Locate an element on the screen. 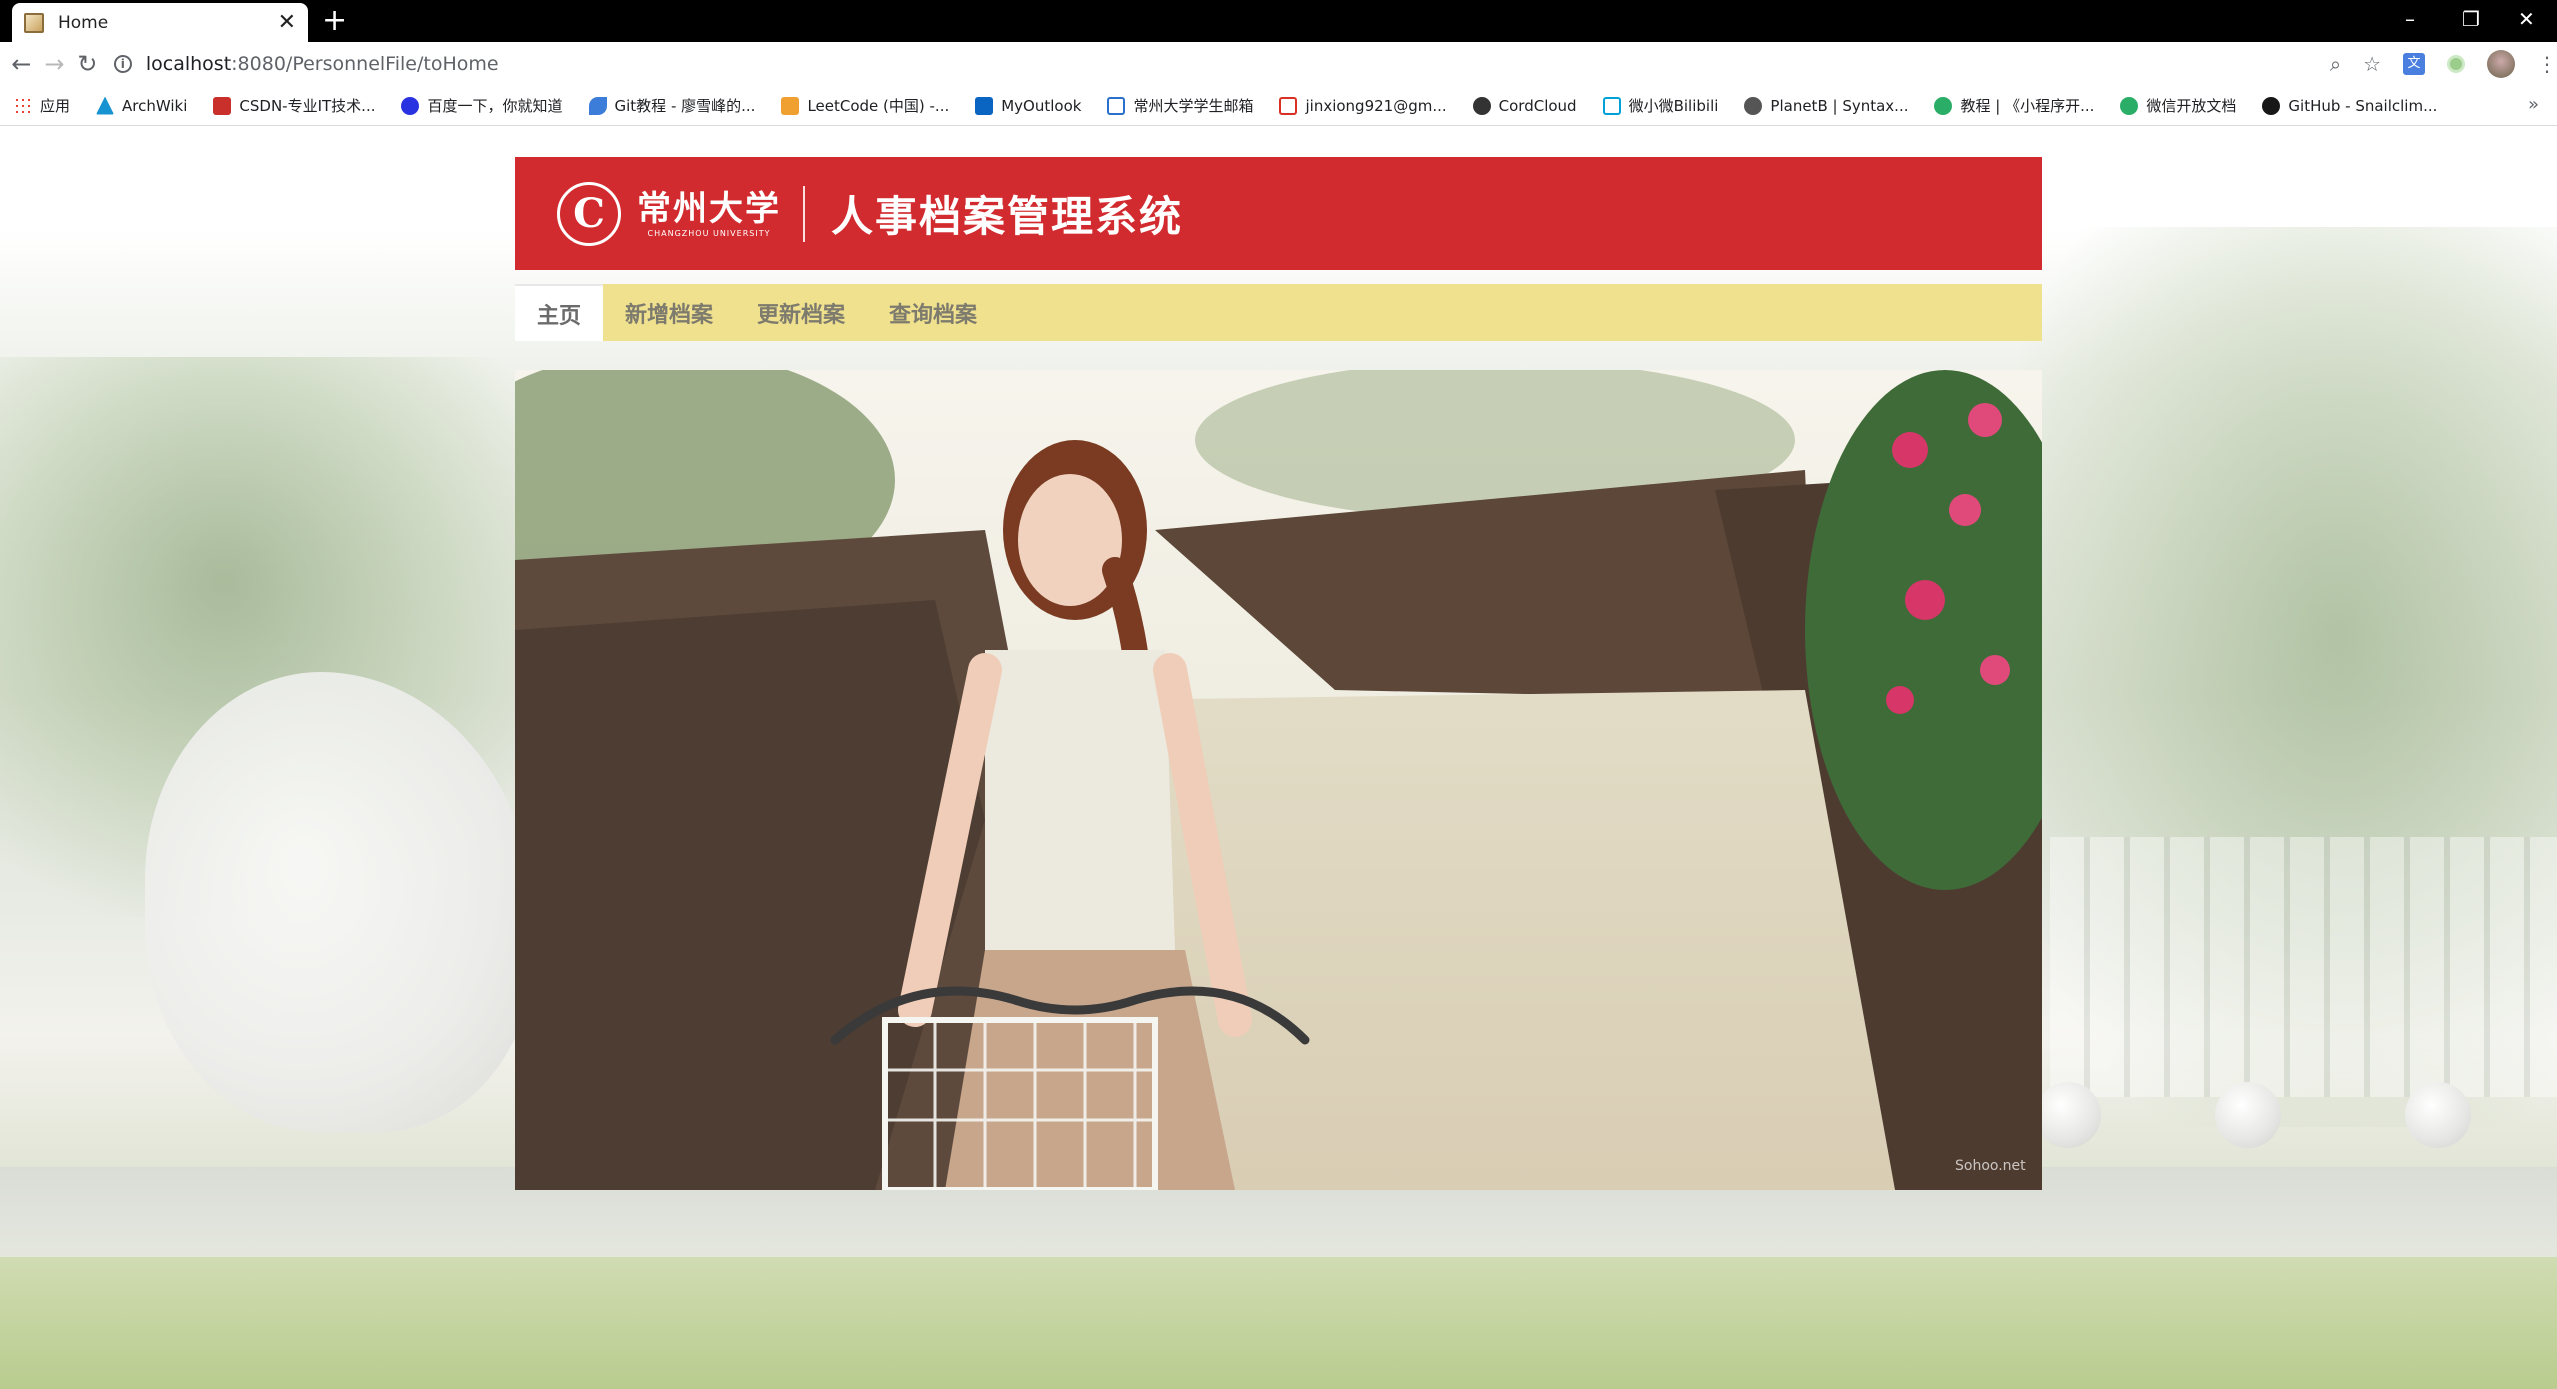  site-info-icon: i is located at coordinates (122, 64).